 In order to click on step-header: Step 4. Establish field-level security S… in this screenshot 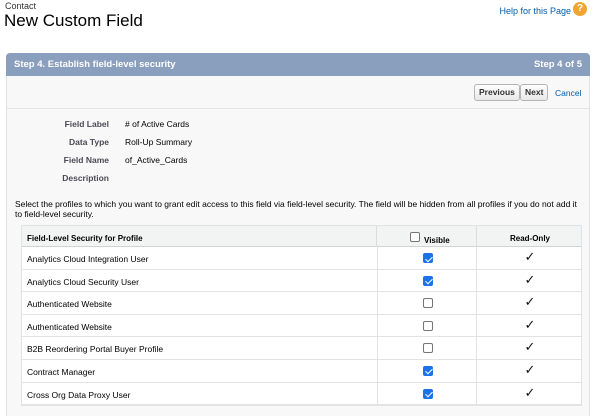, I will do `click(298, 64)`.